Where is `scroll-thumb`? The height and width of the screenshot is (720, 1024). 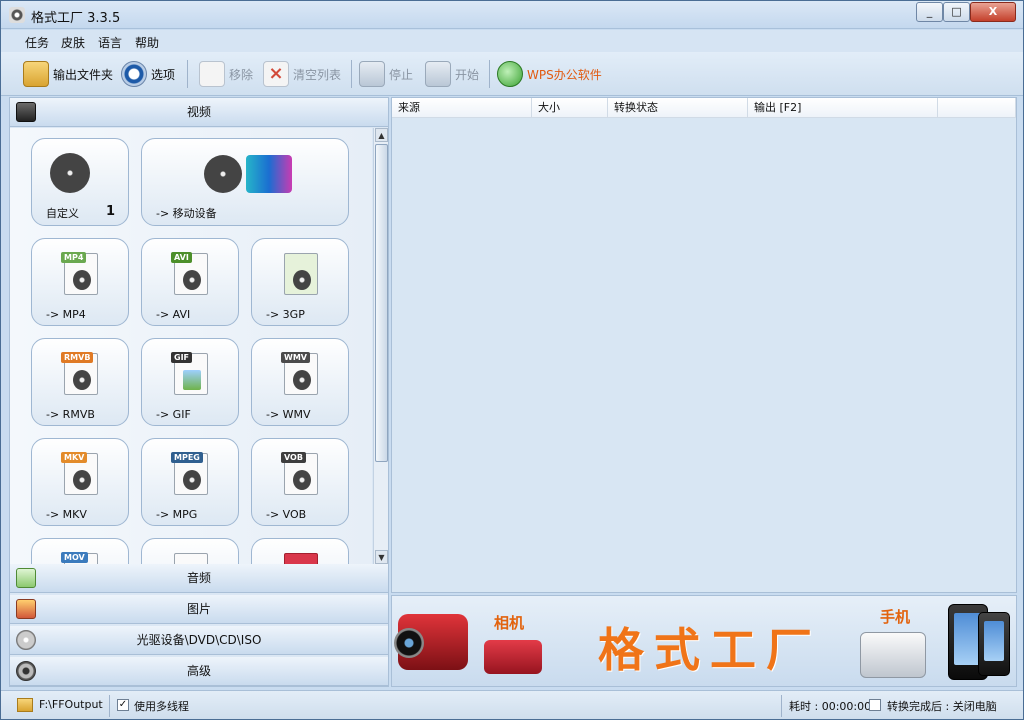
scroll-thumb is located at coordinates (381, 303).